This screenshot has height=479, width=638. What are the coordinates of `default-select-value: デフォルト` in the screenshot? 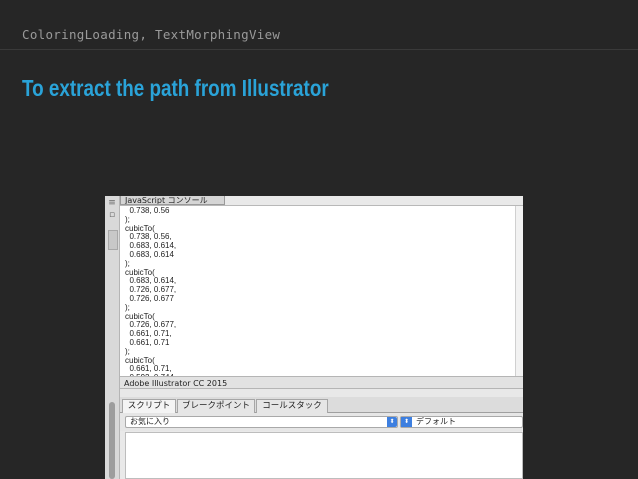 It's located at (436, 421).